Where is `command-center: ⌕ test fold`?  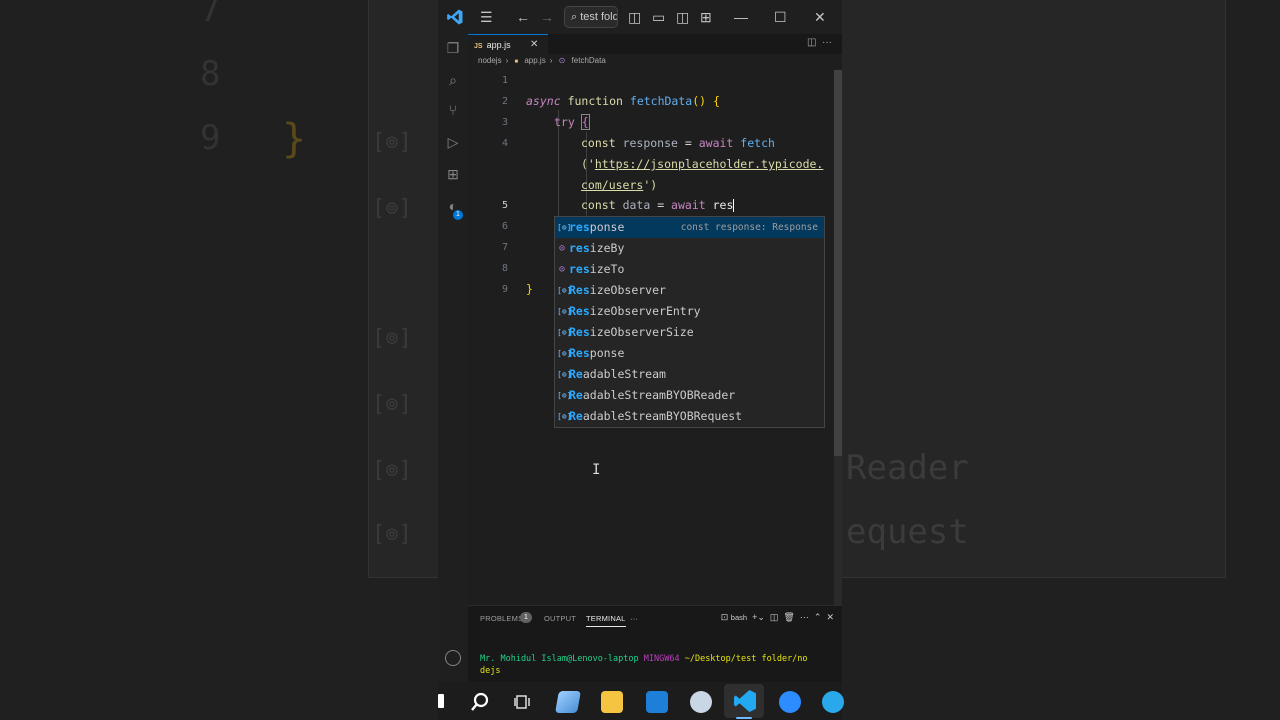
command-center: ⌕ test fold is located at coordinates (591, 17).